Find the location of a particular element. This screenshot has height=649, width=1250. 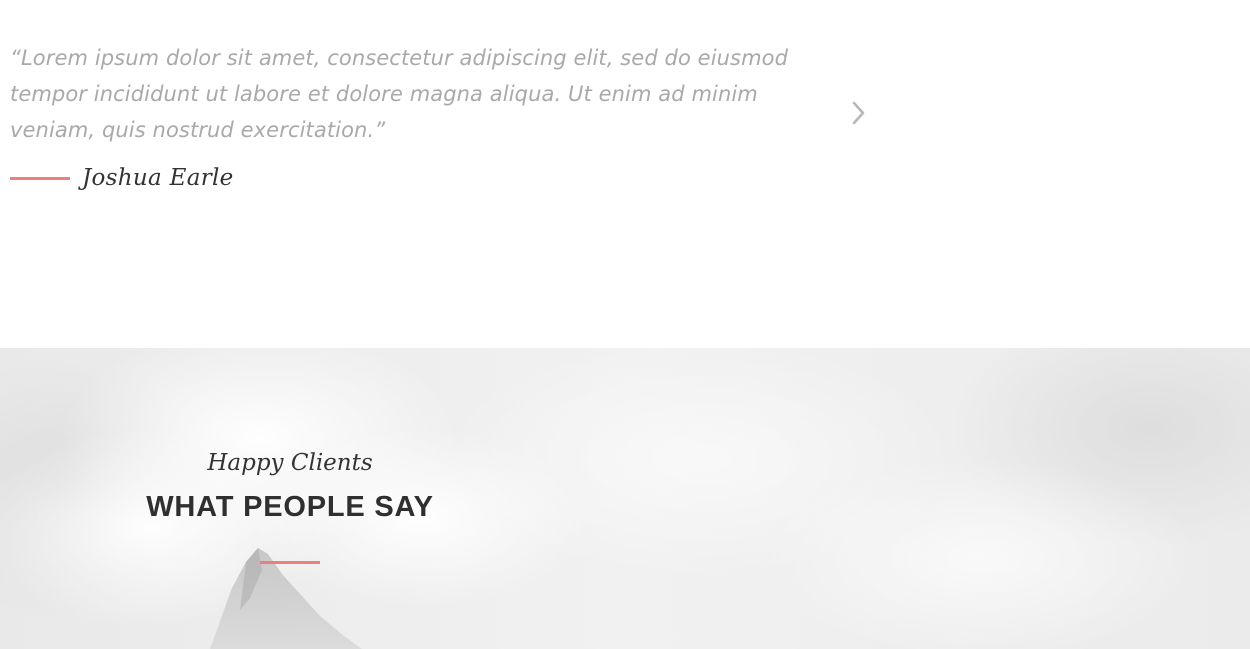

author-name: Joshua Earle is located at coordinates (158, 178).